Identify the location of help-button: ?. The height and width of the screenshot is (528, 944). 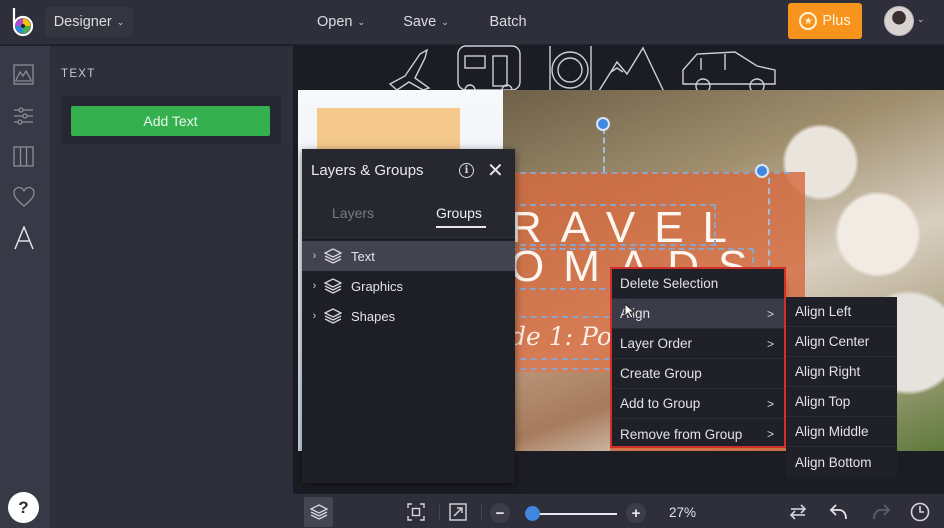
(23, 507).